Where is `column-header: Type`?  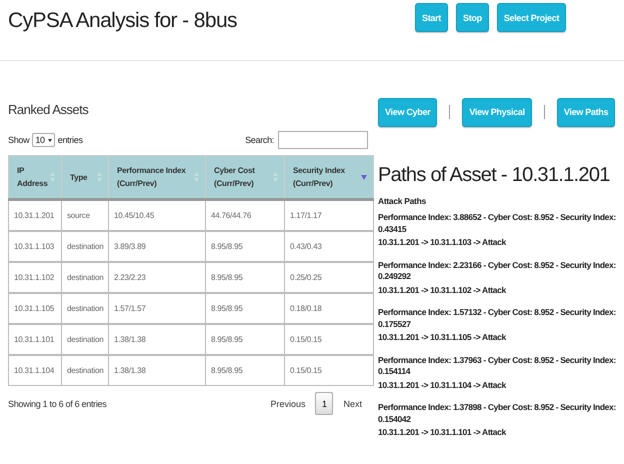 column-header: Type is located at coordinates (85, 178).